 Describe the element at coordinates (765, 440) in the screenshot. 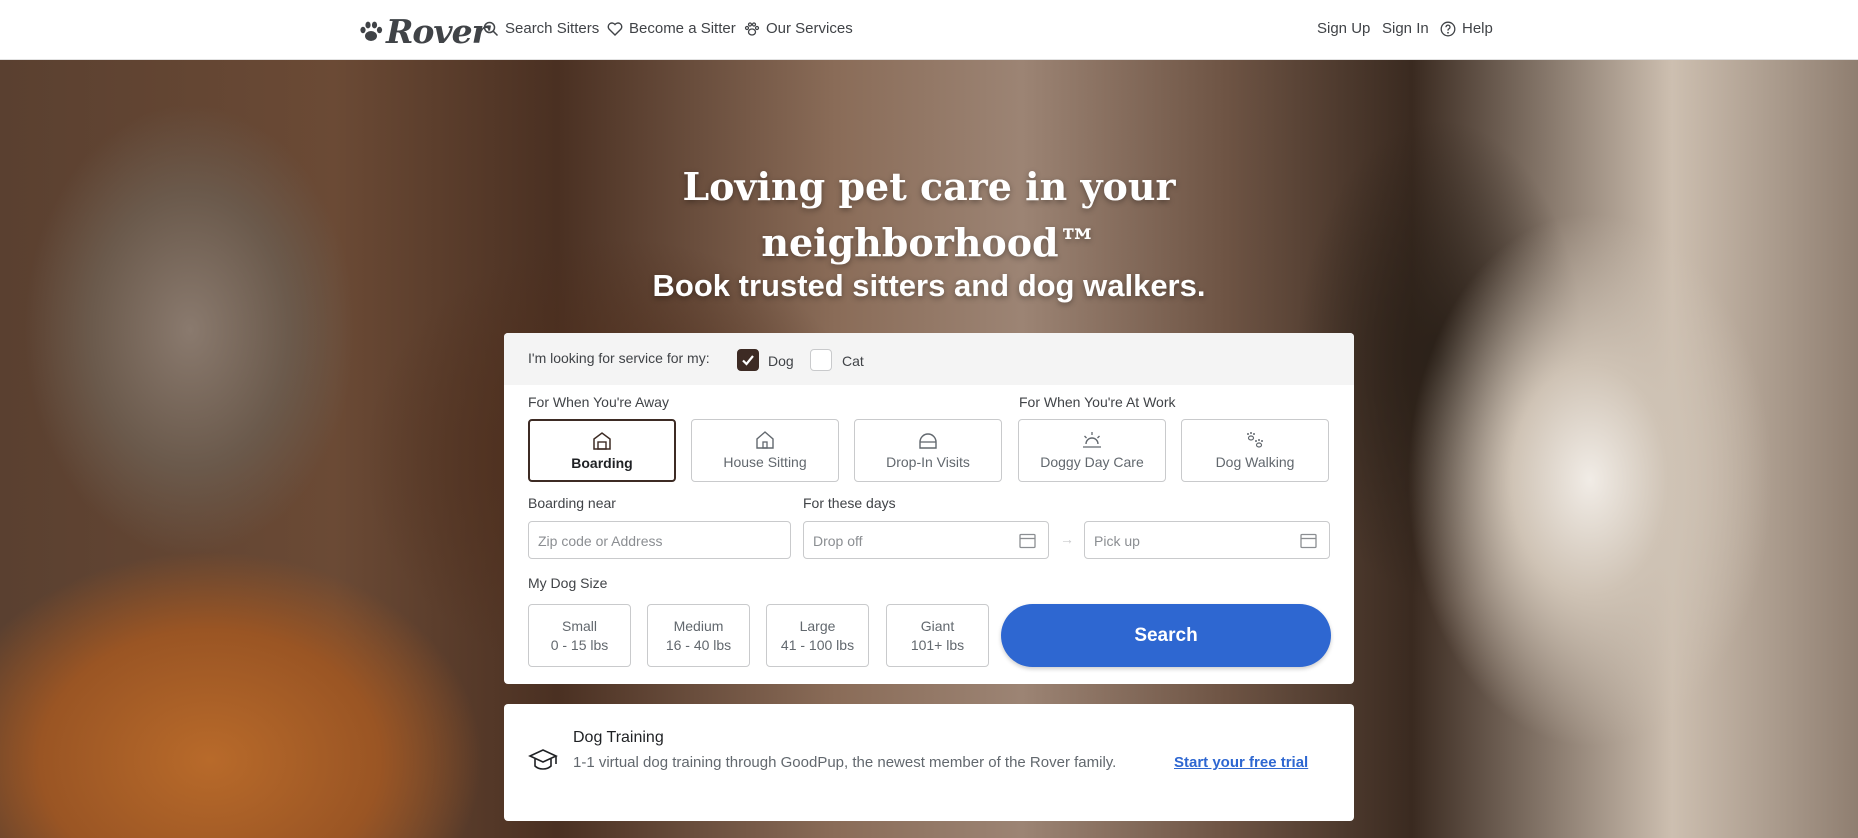

I see `house-icon` at that location.